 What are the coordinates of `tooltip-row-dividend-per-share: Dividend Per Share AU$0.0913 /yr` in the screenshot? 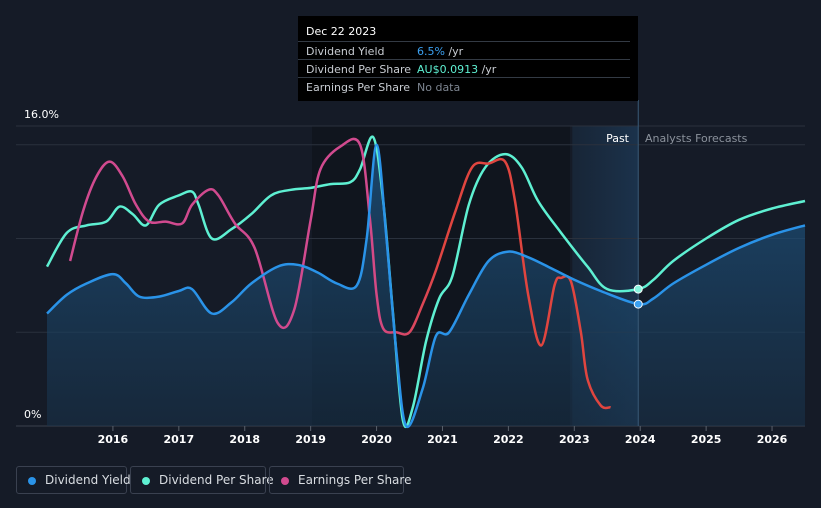 It's located at (464, 68).